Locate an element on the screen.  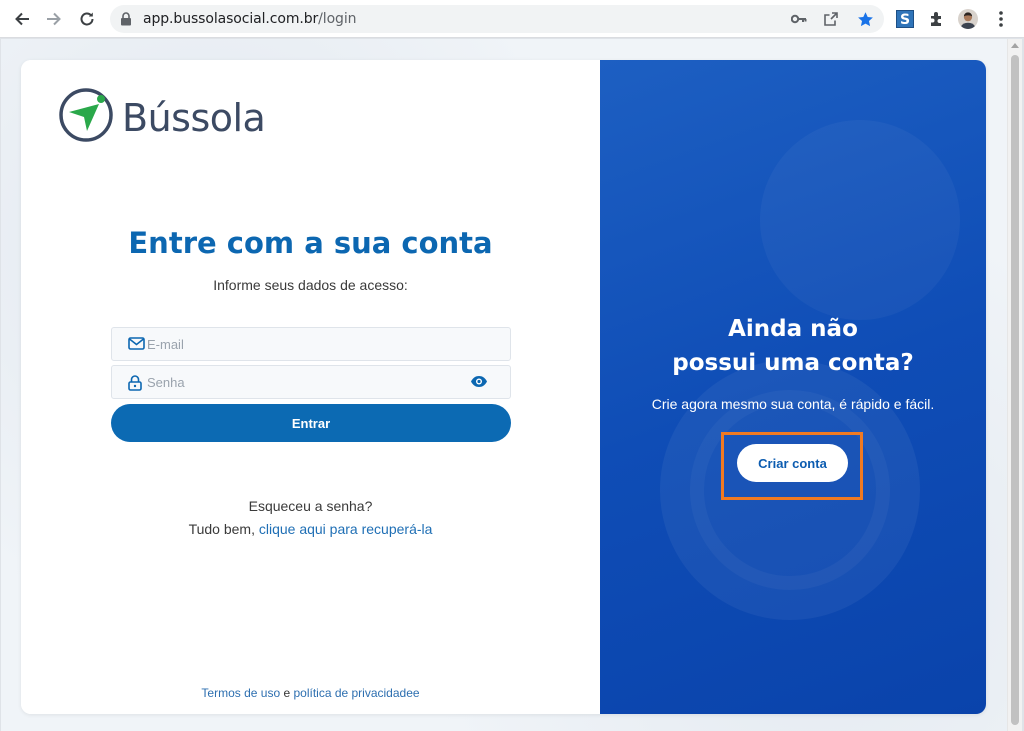
scrollbar-thumb is located at coordinates (1015, 390).